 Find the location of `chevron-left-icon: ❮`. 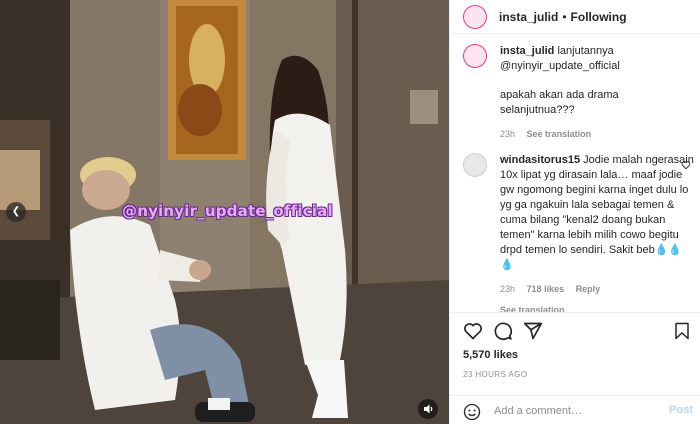

chevron-left-icon: ❮ is located at coordinates (16, 211).